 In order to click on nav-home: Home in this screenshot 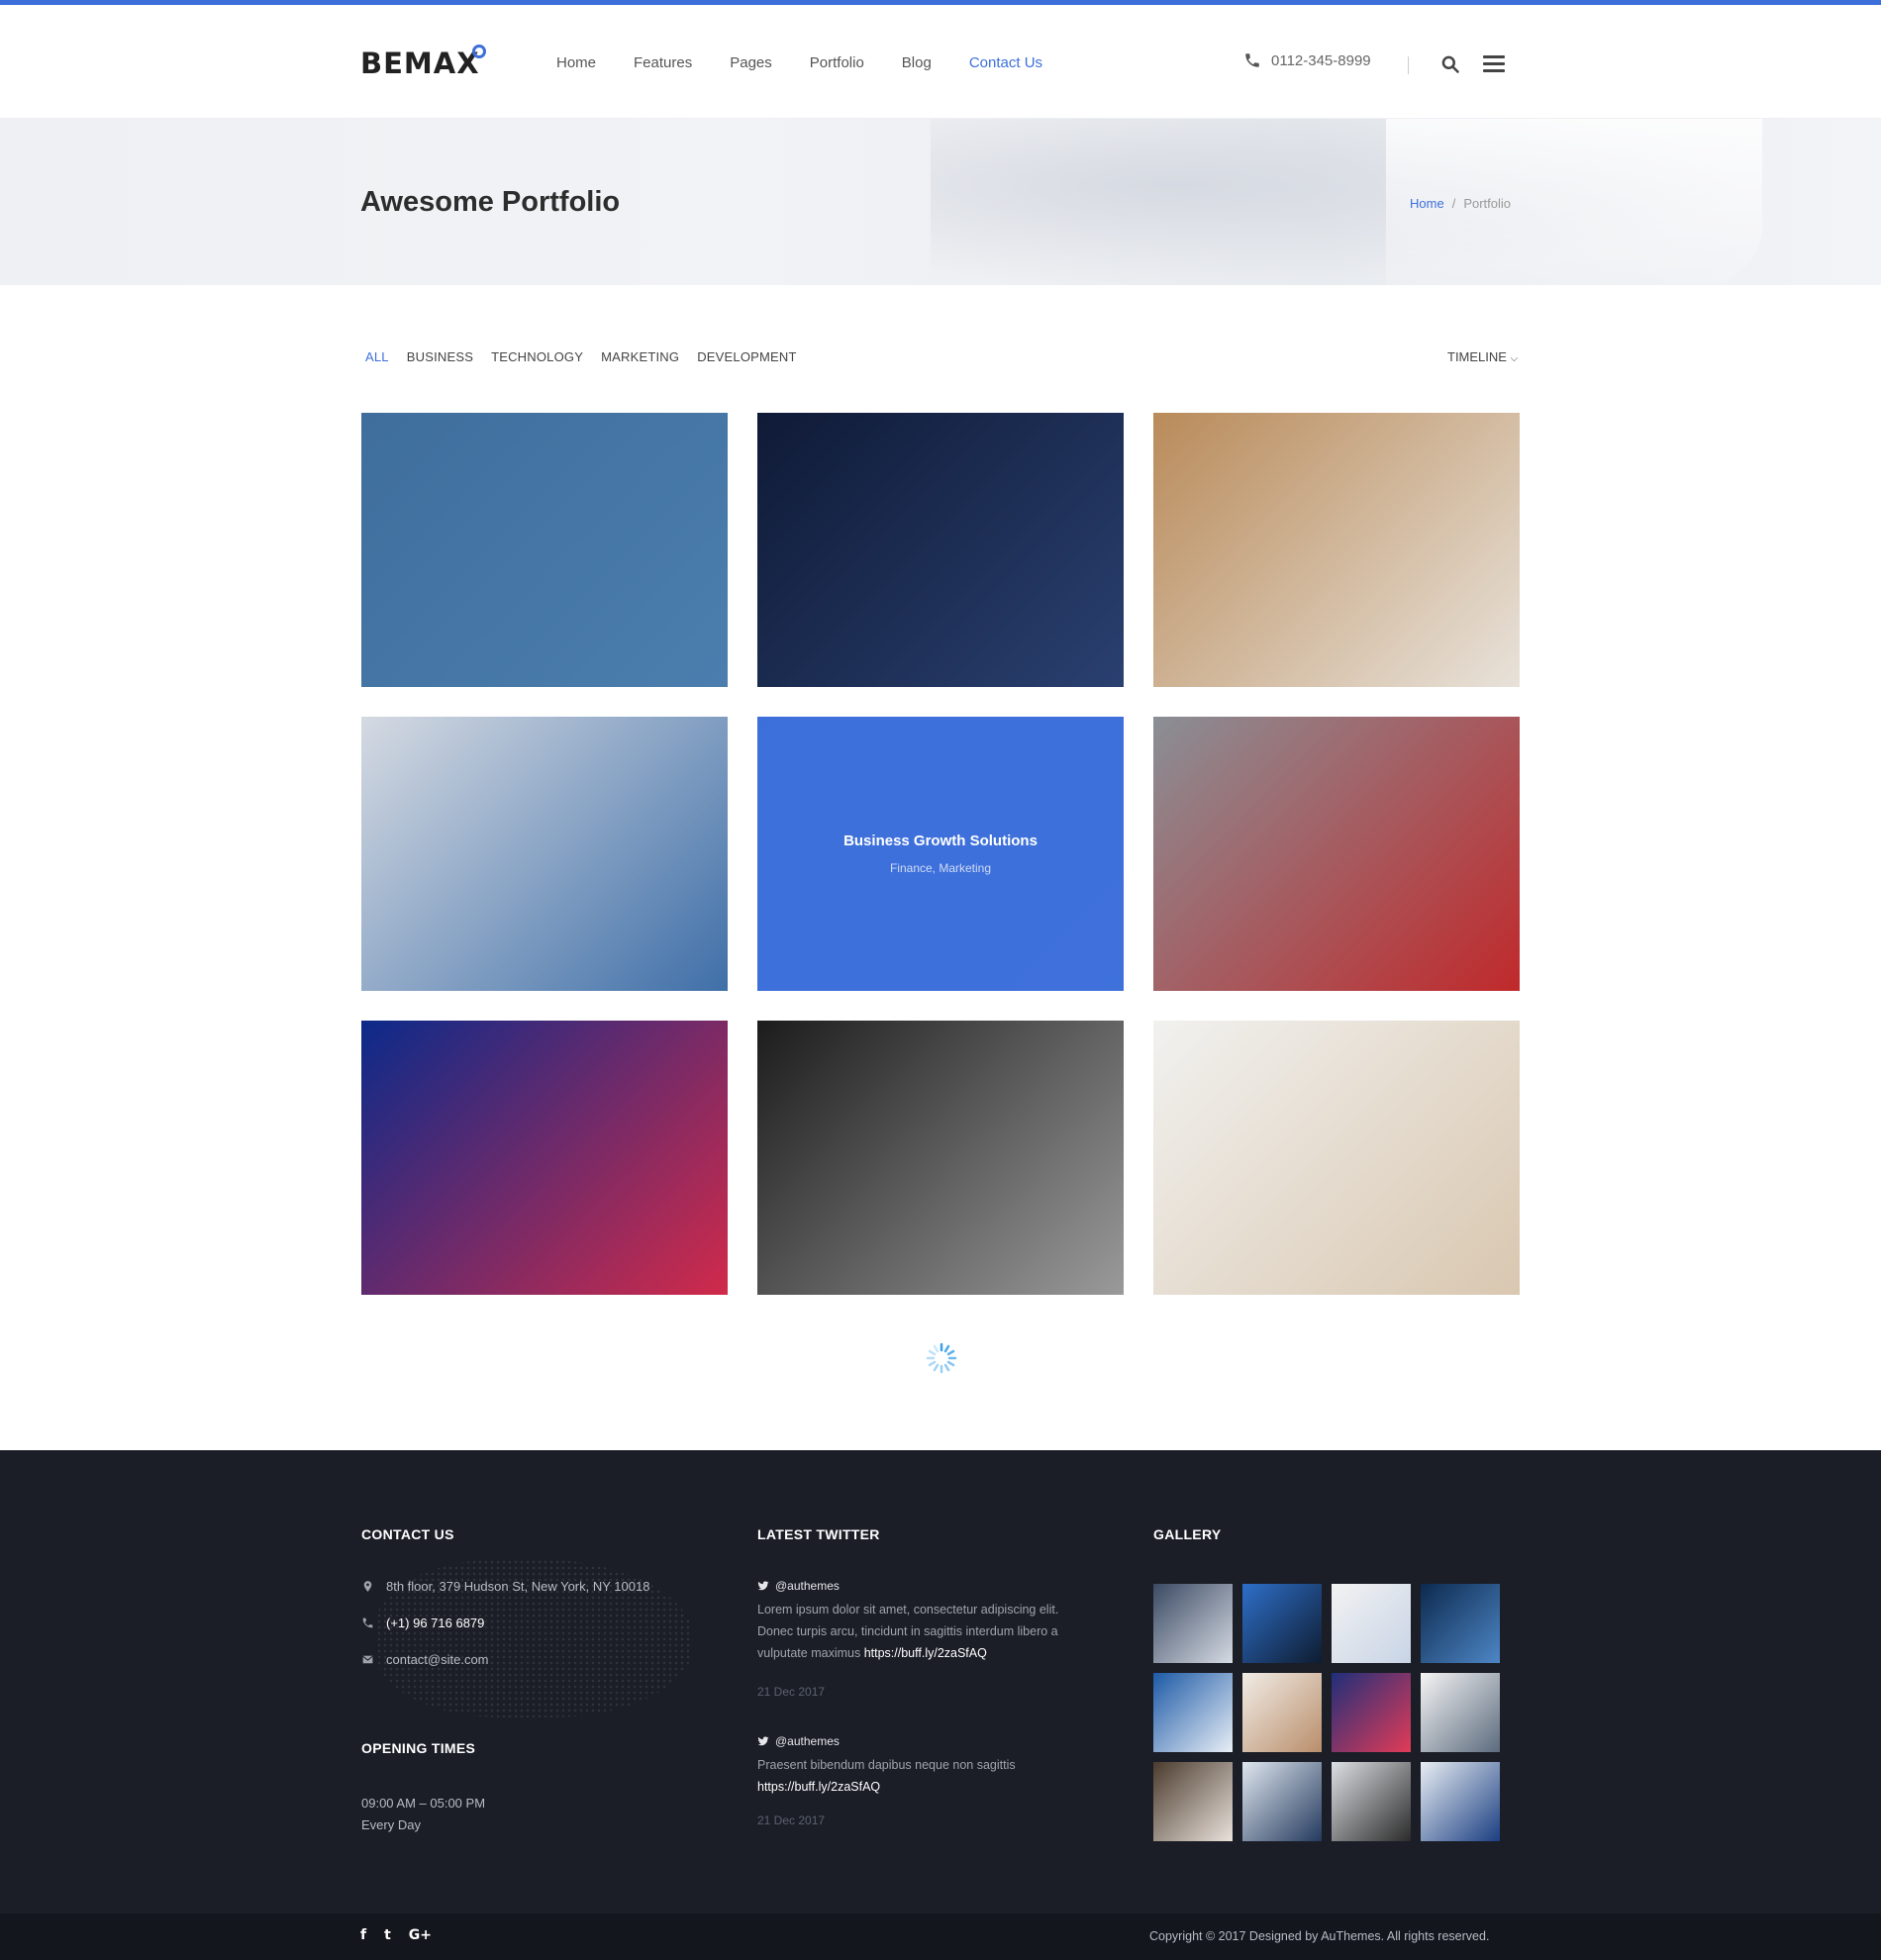, I will do `click(576, 62)`.